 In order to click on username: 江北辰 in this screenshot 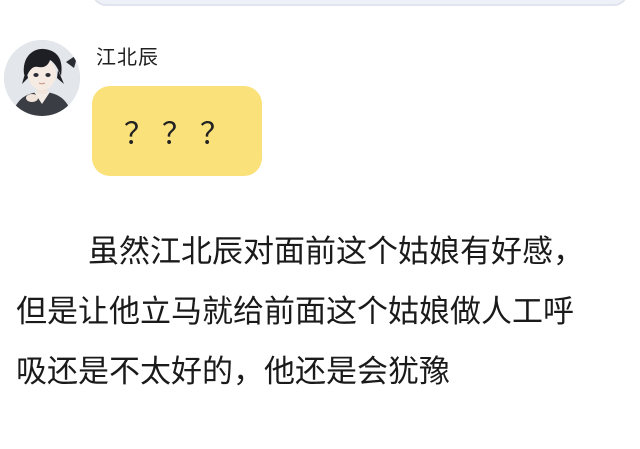, I will do `click(127, 57)`.